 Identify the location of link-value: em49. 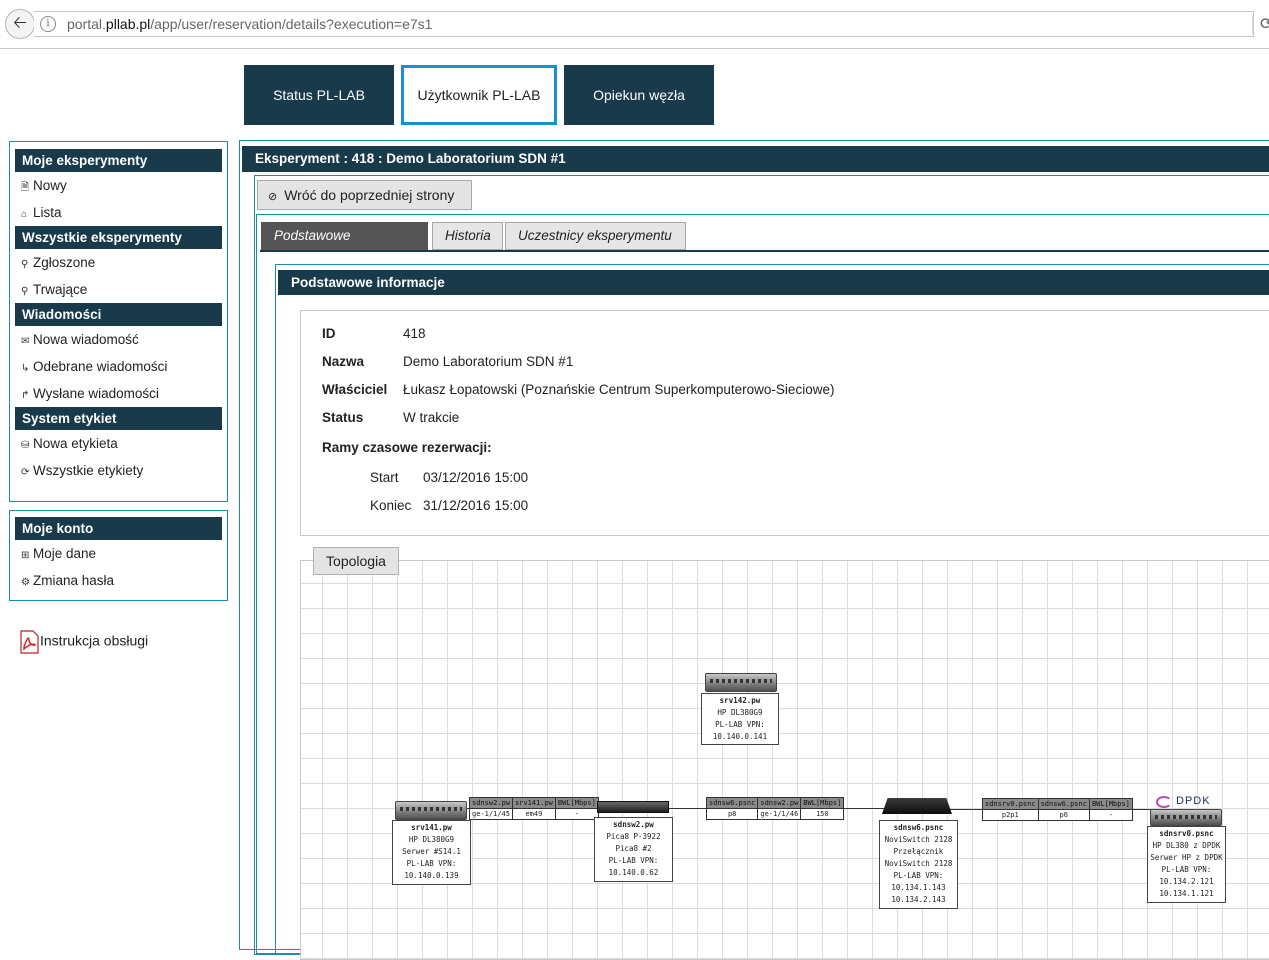
(533, 814).